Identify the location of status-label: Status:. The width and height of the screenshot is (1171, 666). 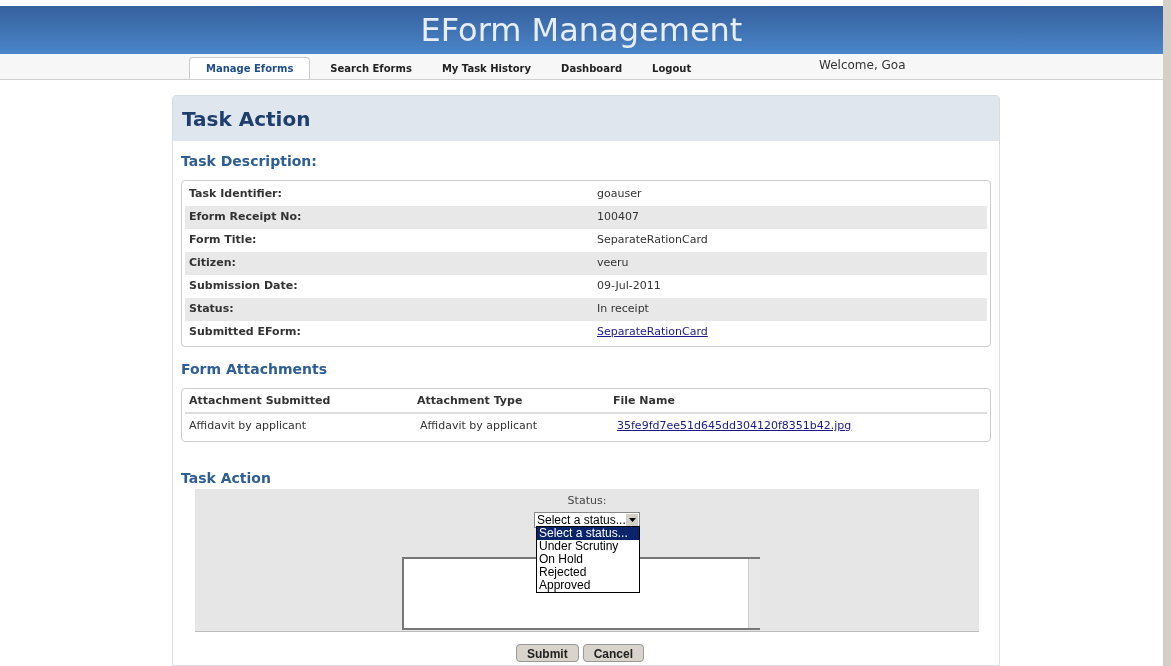
(587, 501).